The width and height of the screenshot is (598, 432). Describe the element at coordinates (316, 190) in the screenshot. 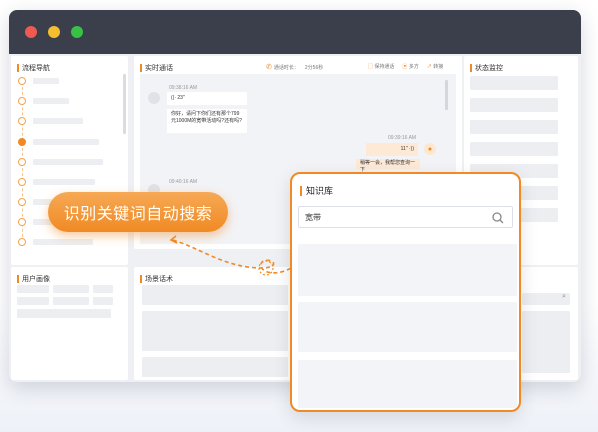

I see `knowledge-base-title: 知识库` at that location.